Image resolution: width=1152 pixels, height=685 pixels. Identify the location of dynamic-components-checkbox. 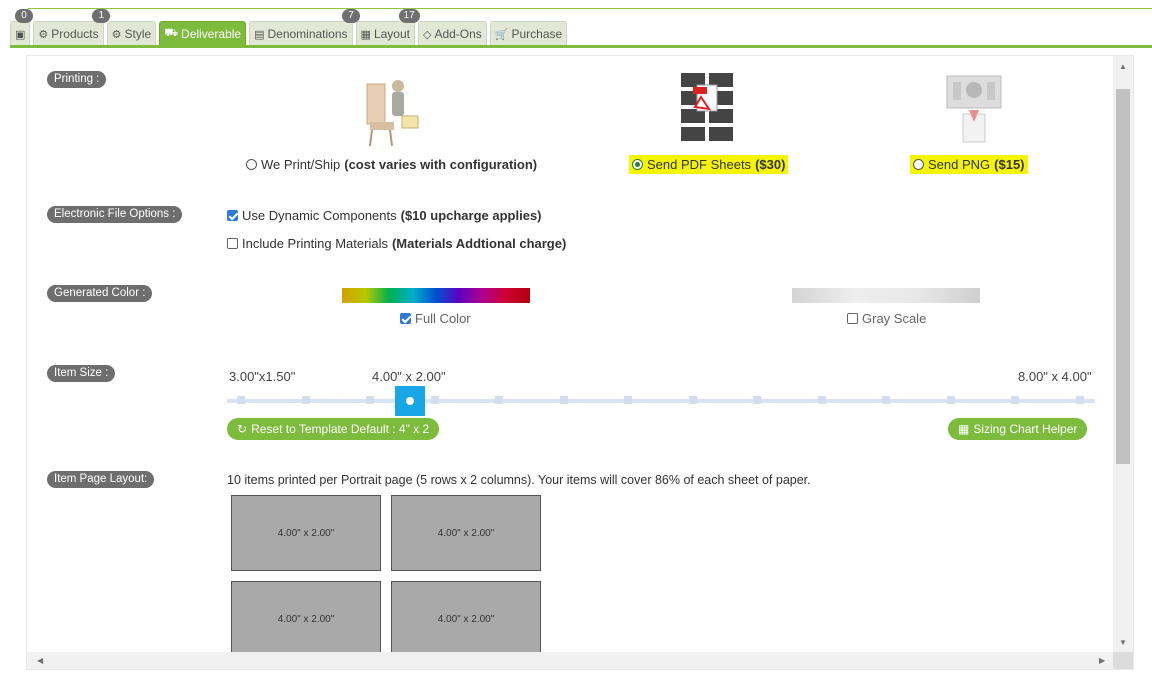
(232, 215).